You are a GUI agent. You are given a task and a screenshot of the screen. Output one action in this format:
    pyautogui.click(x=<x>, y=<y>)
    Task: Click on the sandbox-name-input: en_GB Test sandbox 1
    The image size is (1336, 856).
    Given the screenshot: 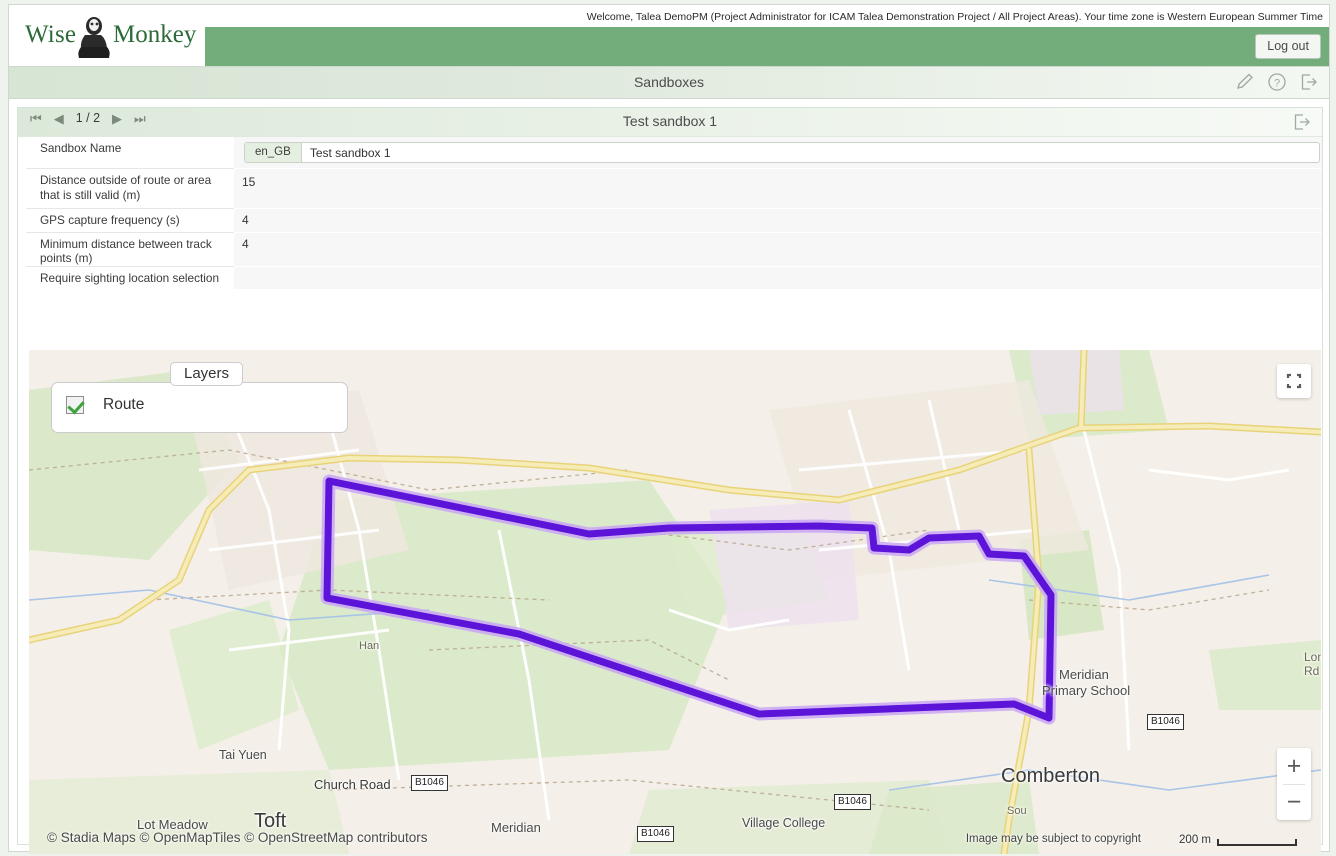 What is the action you would take?
    pyautogui.click(x=782, y=152)
    